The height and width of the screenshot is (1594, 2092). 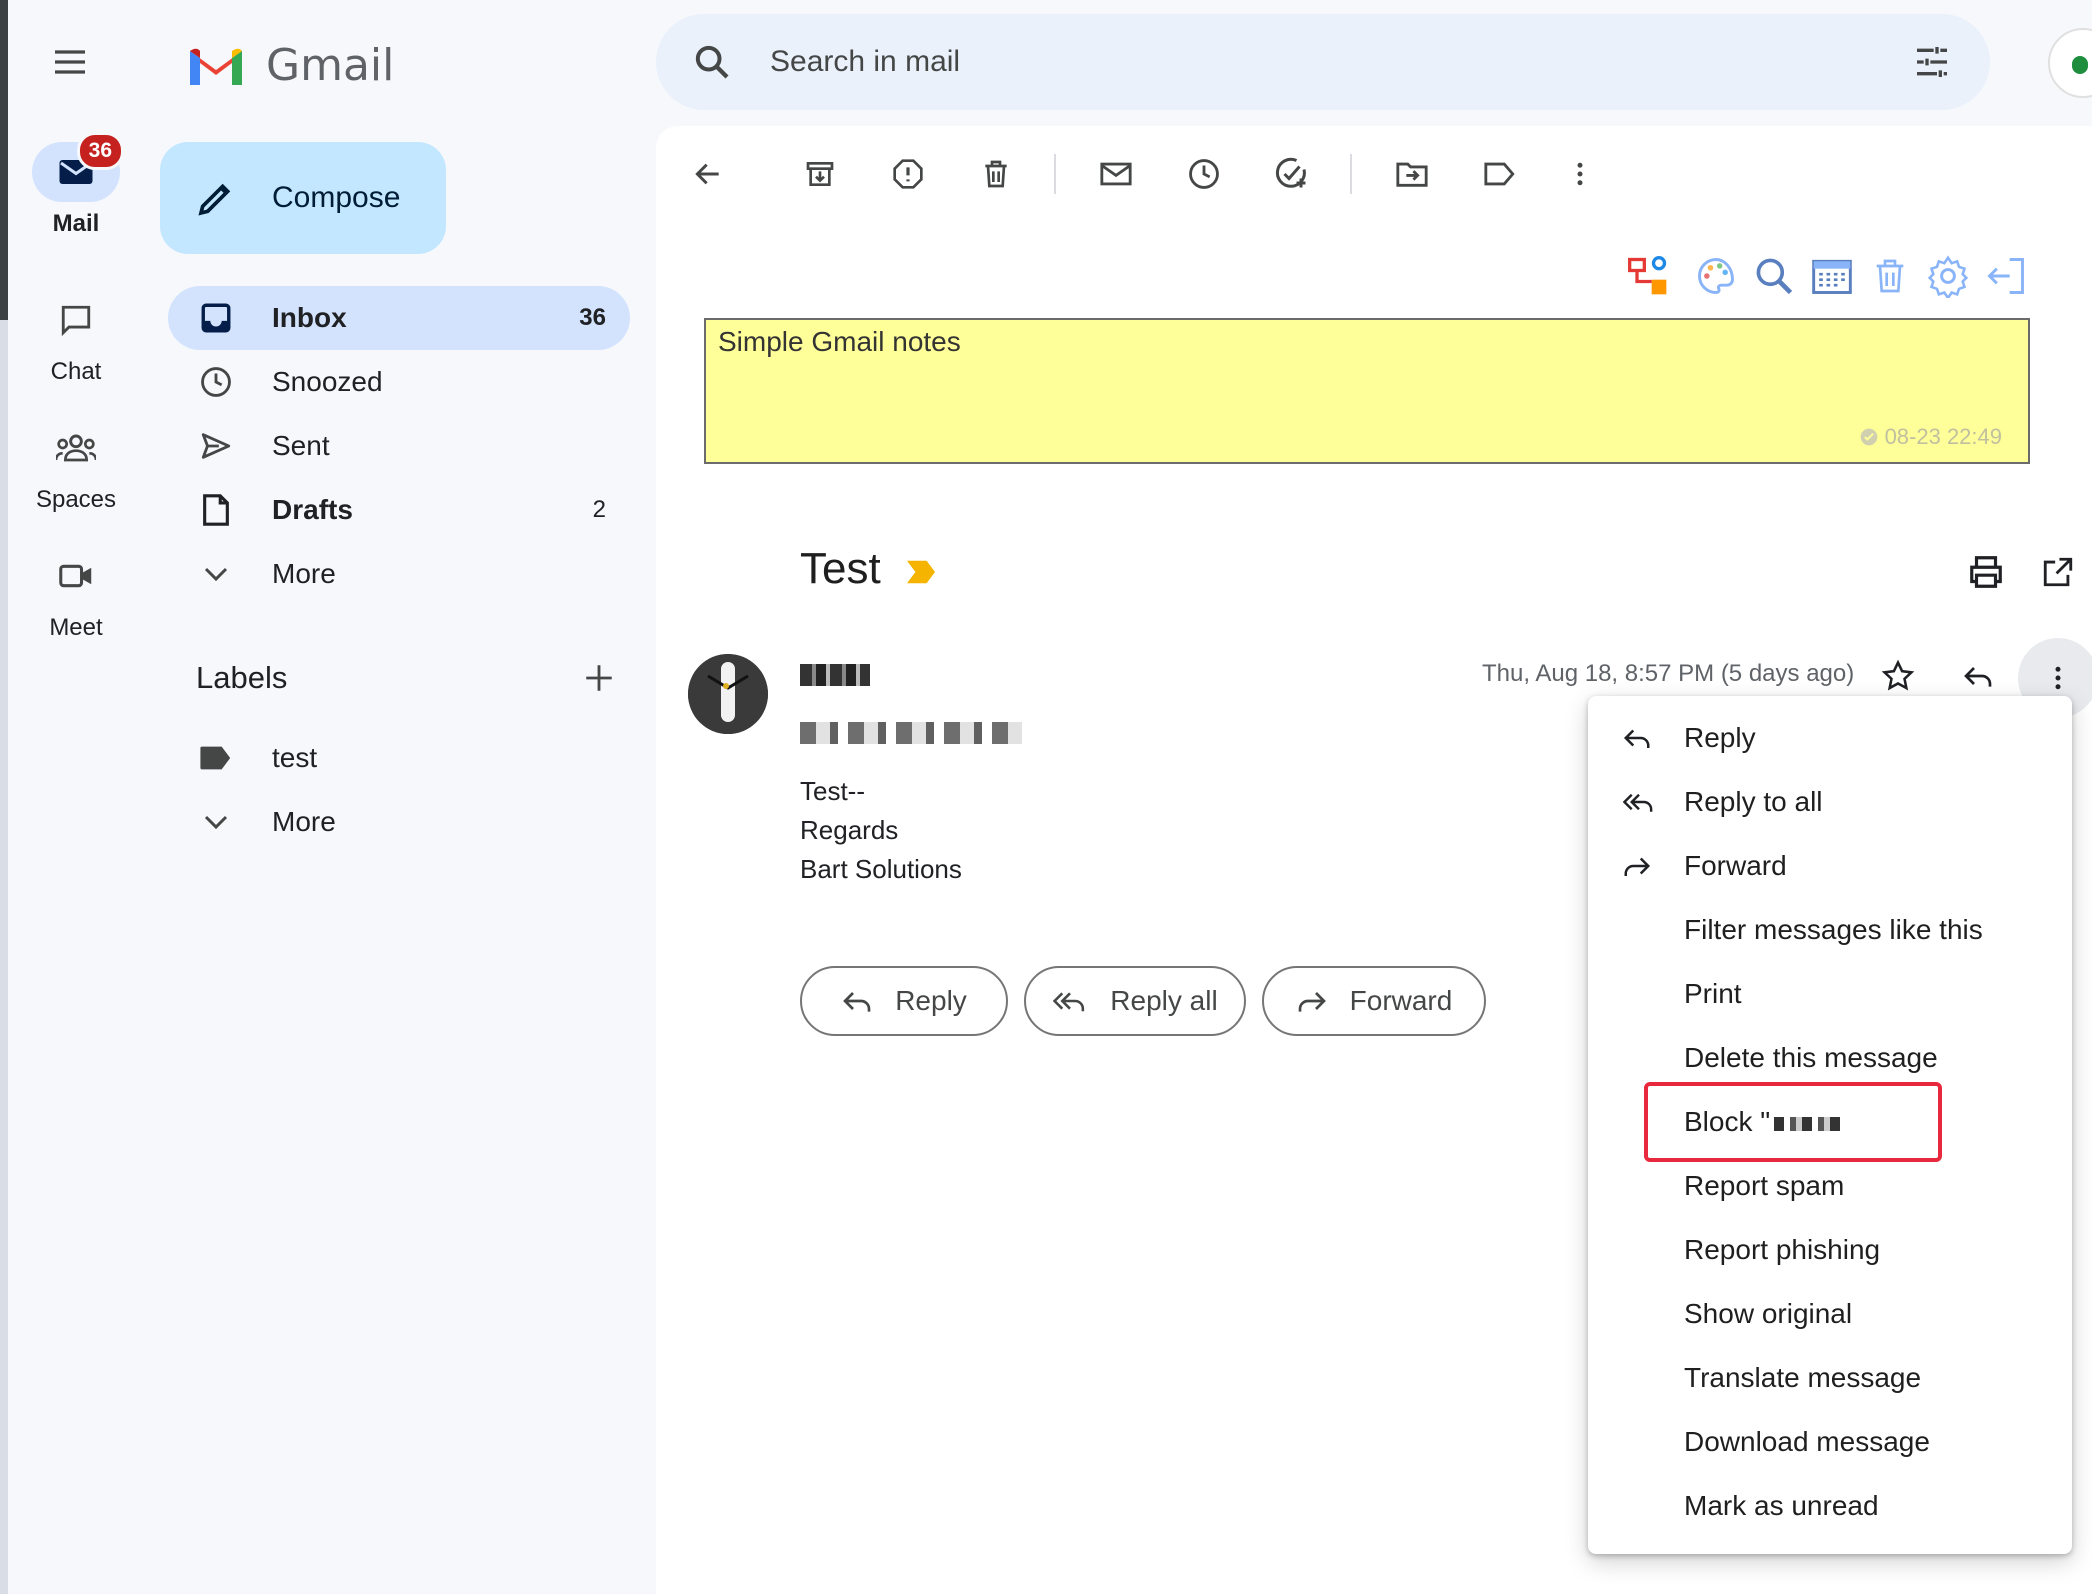 I want to click on forward-icon, so click(x=1637, y=866).